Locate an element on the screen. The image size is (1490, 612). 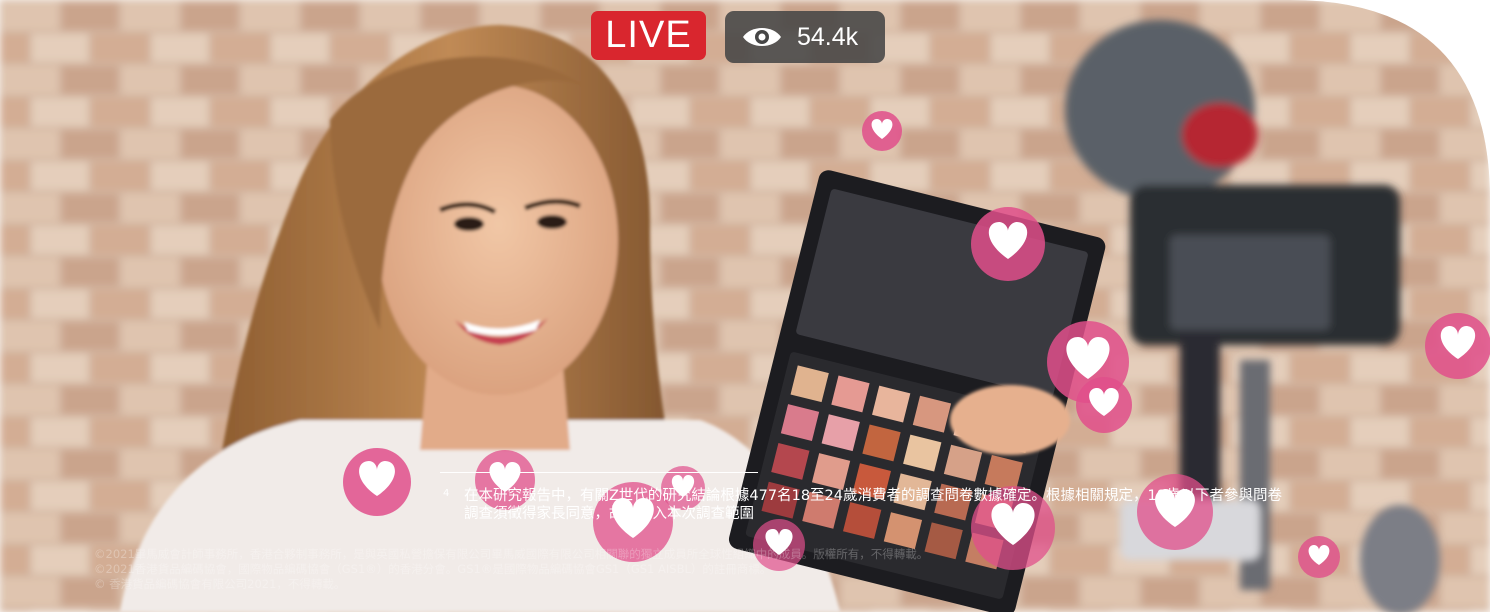
viewer-count-badge: 54.4k is located at coordinates (805, 37).